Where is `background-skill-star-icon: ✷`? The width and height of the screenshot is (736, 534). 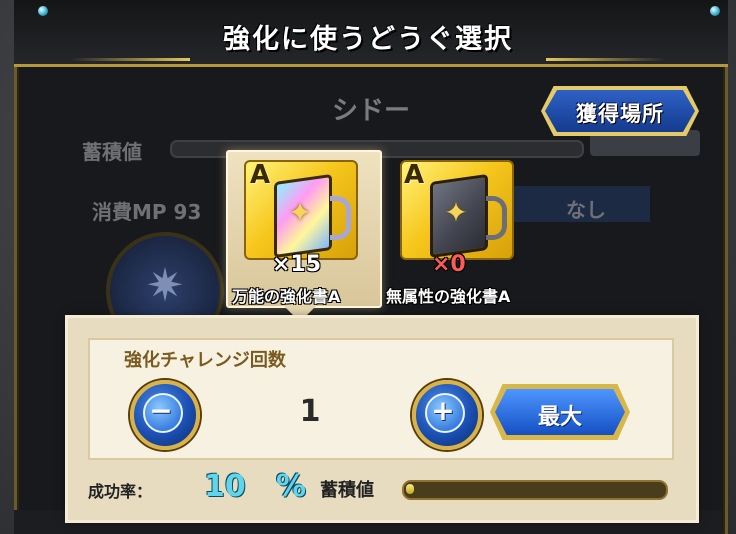 background-skill-star-icon: ✷ is located at coordinates (165, 285).